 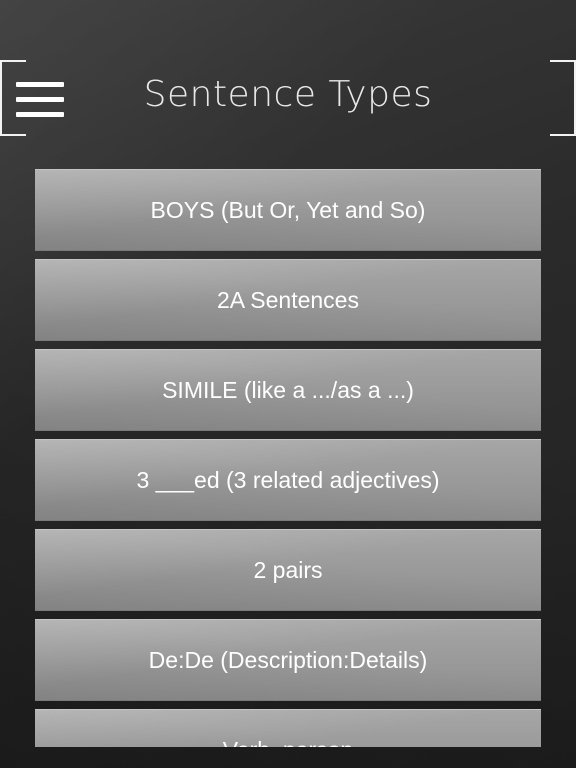 I want to click on list-item-label: 3 ___ed (3 related adjectives), so click(x=288, y=479).